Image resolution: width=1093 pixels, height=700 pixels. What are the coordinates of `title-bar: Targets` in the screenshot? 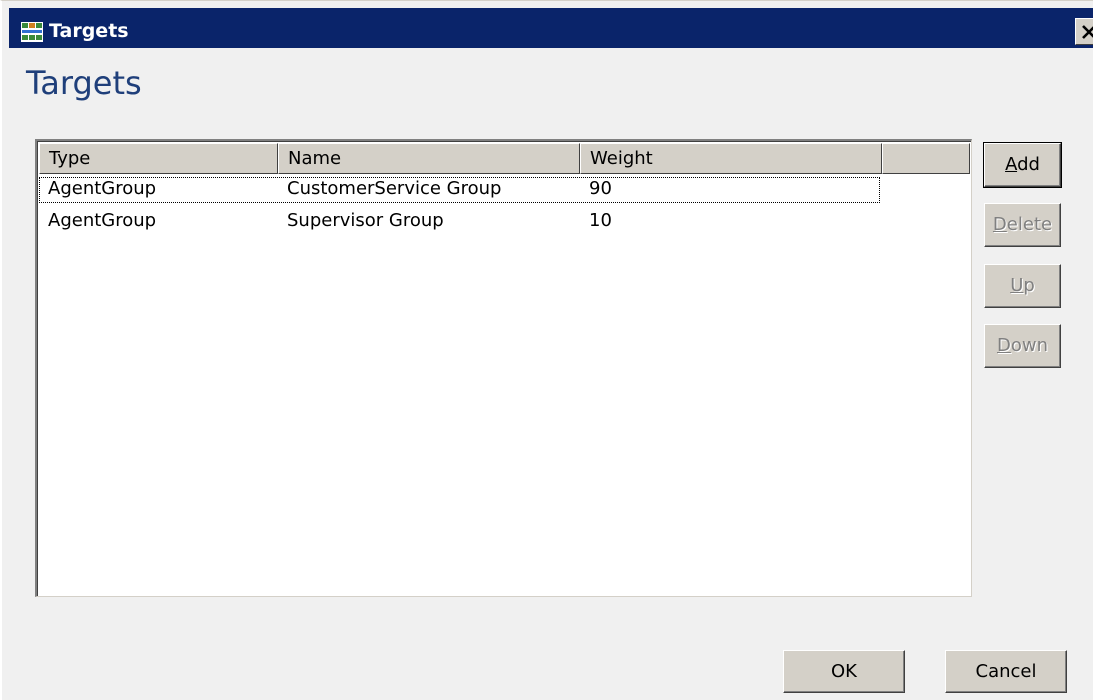 It's located at (551, 28).